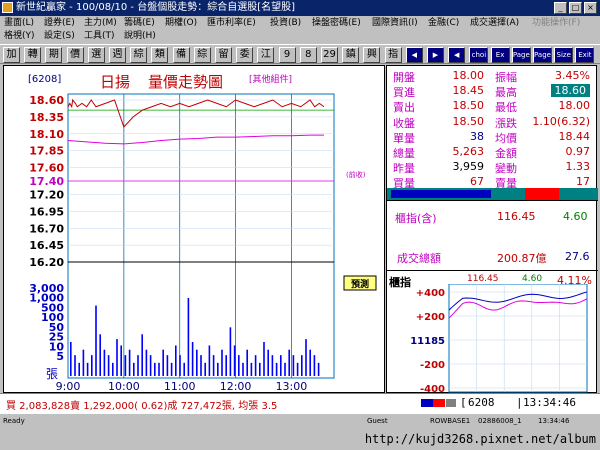 This screenshot has width=600, height=450. I want to click on mini-index-chart: +400+20011185-200-400, so click(499, 339).